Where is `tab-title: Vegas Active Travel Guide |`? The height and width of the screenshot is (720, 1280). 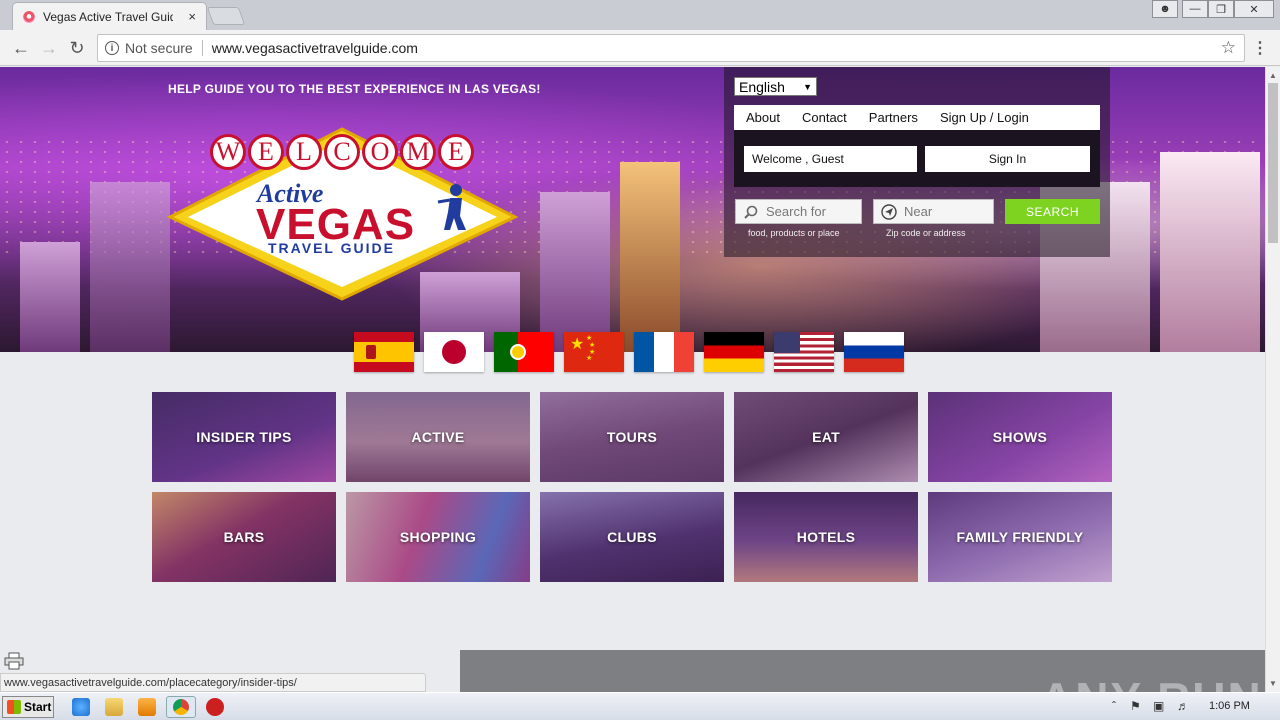 tab-title: Vegas Active Travel Guide | is located at coordinates (108, 16).